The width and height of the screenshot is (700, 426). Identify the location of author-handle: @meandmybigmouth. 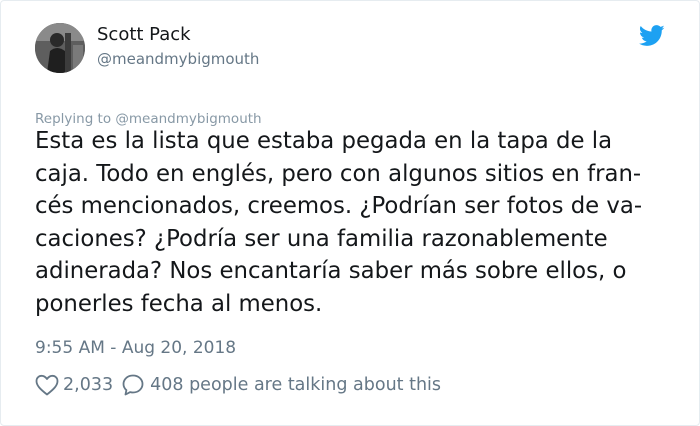
(178, 59).